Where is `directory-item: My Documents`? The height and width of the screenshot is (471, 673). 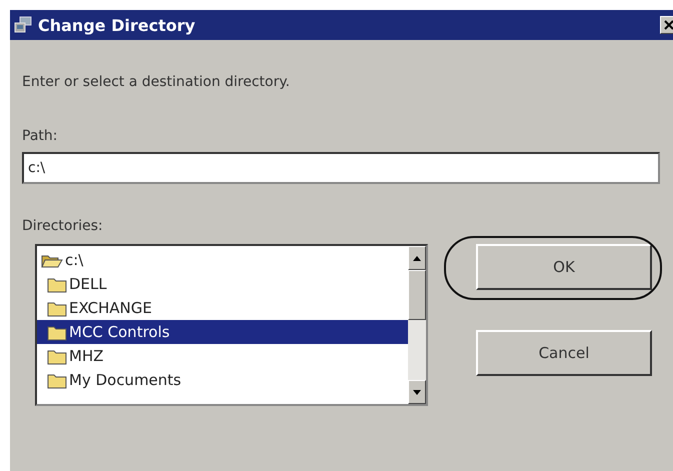 directory-item: My Documents is located at coordinates (222, 380).